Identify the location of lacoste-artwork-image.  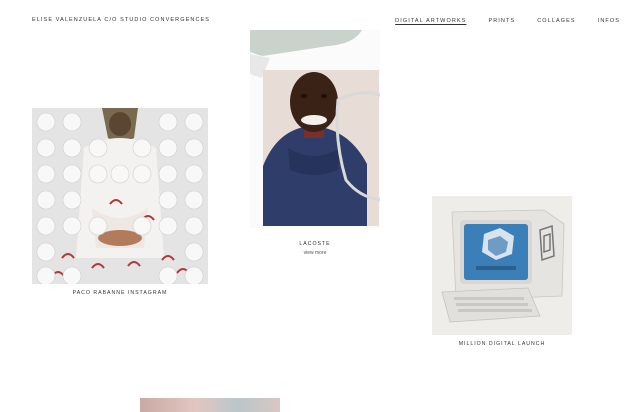
(317, 129).